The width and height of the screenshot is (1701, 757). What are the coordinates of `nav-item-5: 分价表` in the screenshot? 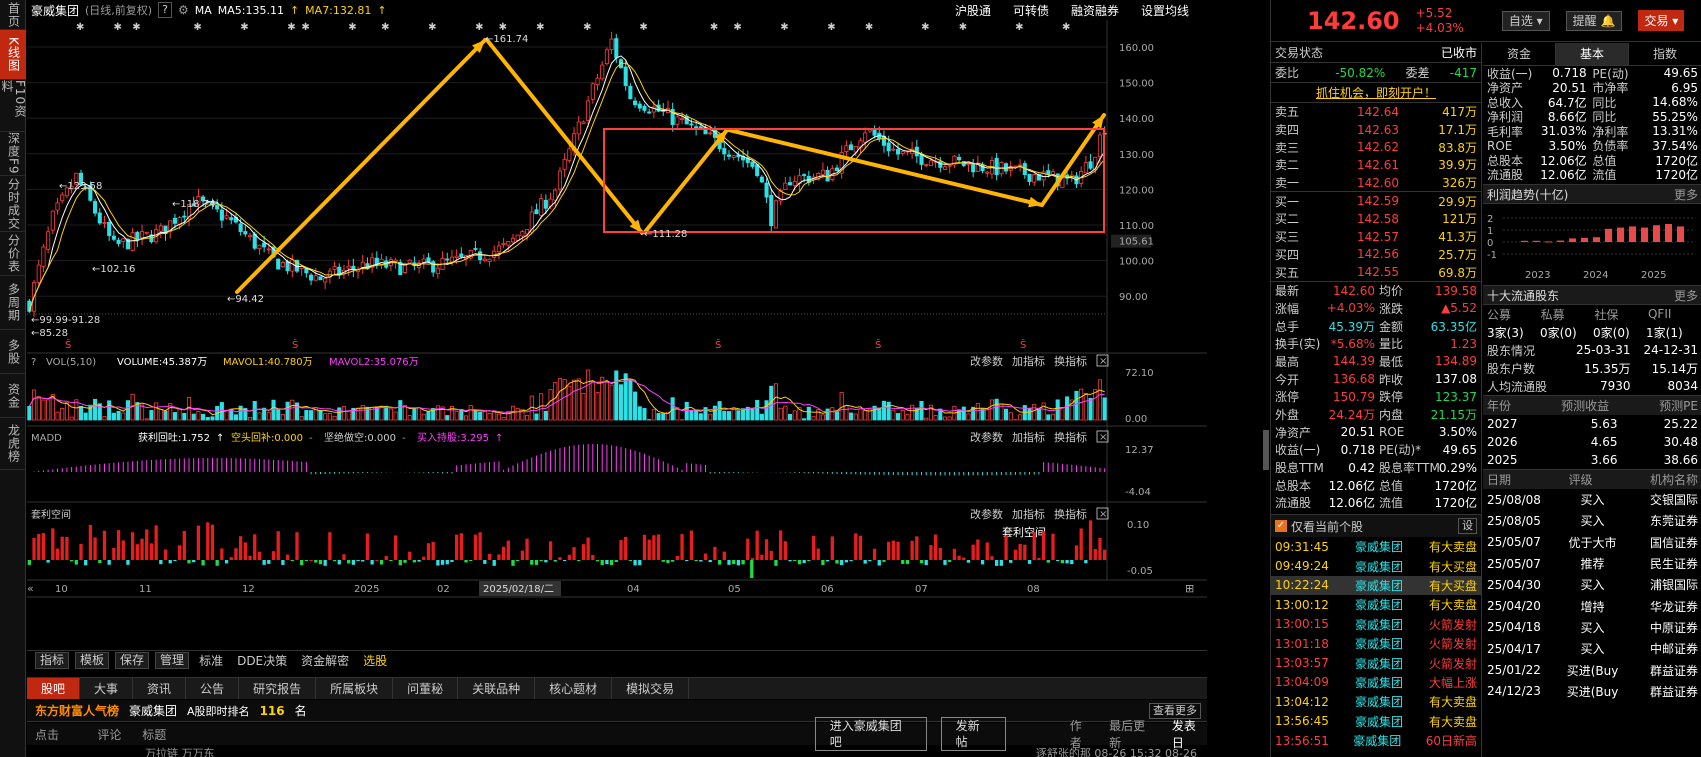 It's located at (13, 254).